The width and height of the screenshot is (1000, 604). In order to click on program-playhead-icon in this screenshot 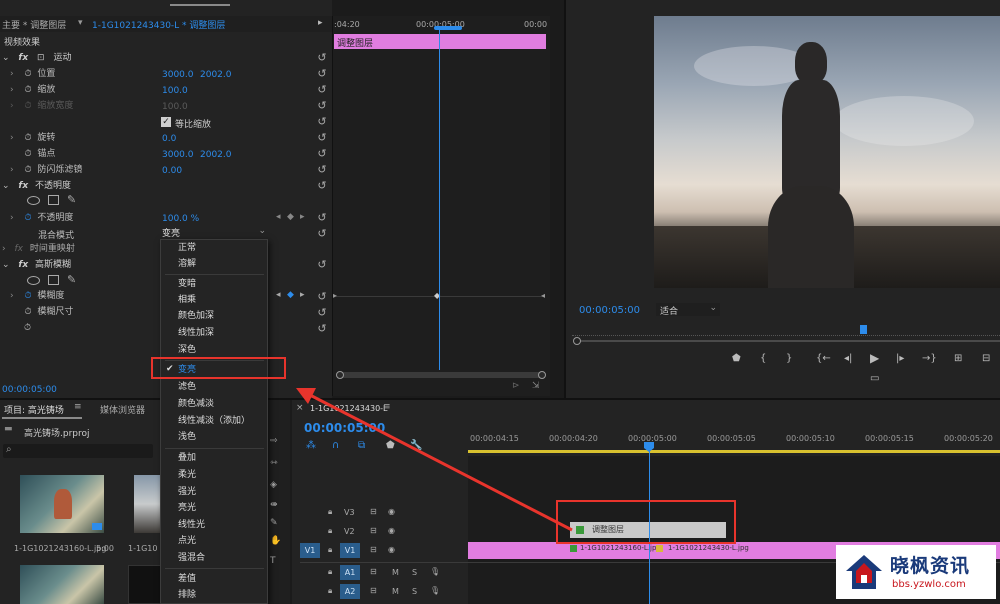, I will do `click(863, 329)`.